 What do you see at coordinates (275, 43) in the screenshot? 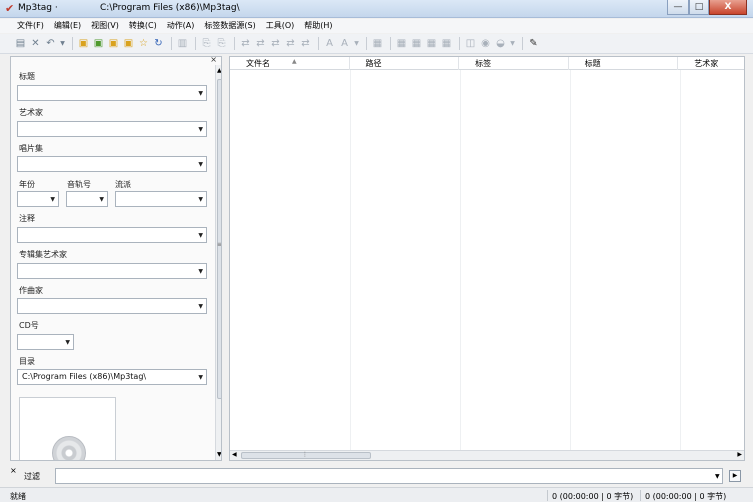
I see `filename-filename-icon: ⇄` at bounding box center [275, 43].